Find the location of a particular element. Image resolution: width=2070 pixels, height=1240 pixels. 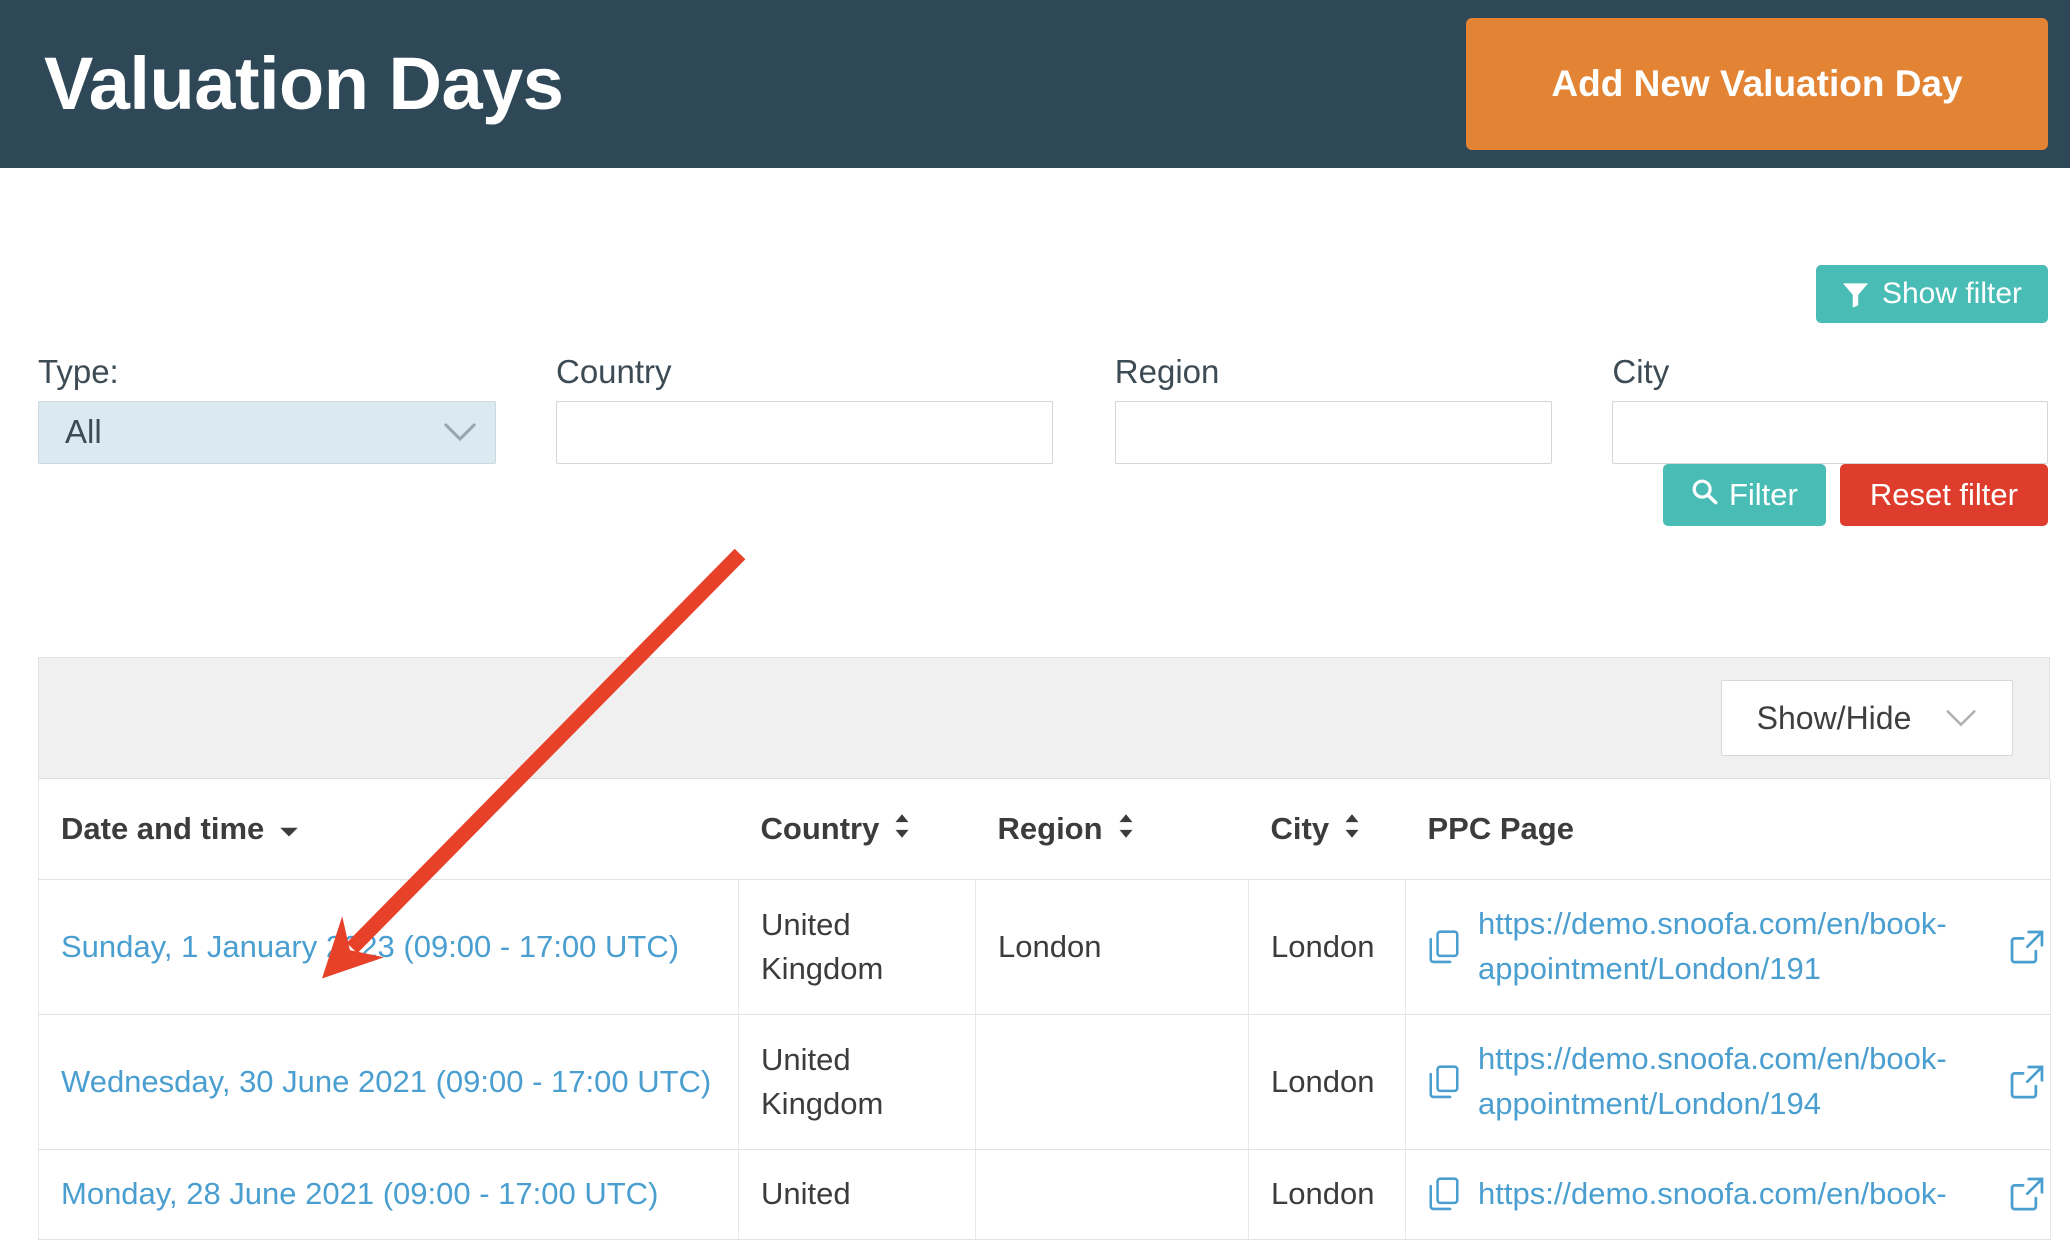

country-input is located at coordinates (804, 432).